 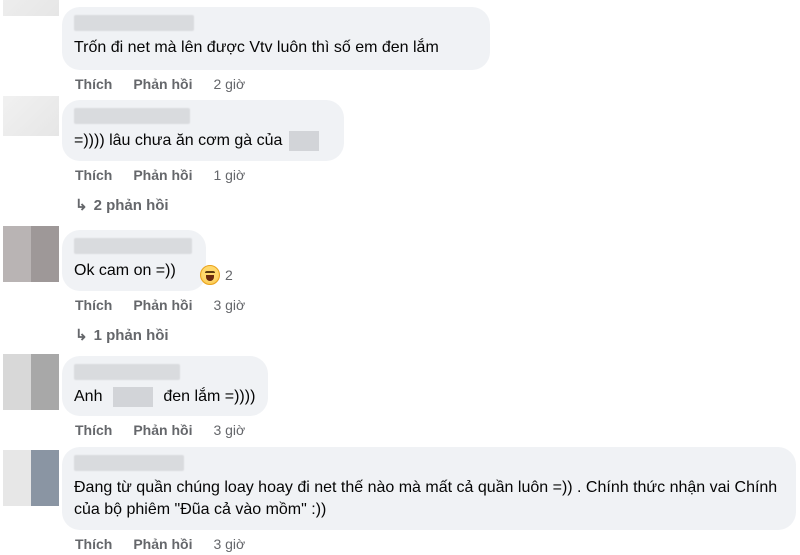 I want to click on comment-bubble: Ok cam on =)), so click(x=134, y=260).